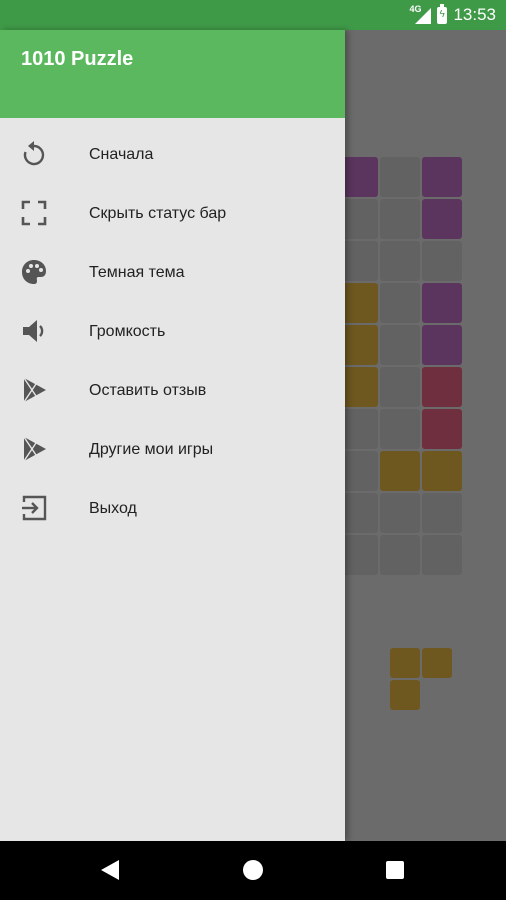 The image size is (506, 900). What do you see at coordinates (172, 334) in the screenshot?
I see `menu-item-volume: Громкость` at bounding box center [172, 334].